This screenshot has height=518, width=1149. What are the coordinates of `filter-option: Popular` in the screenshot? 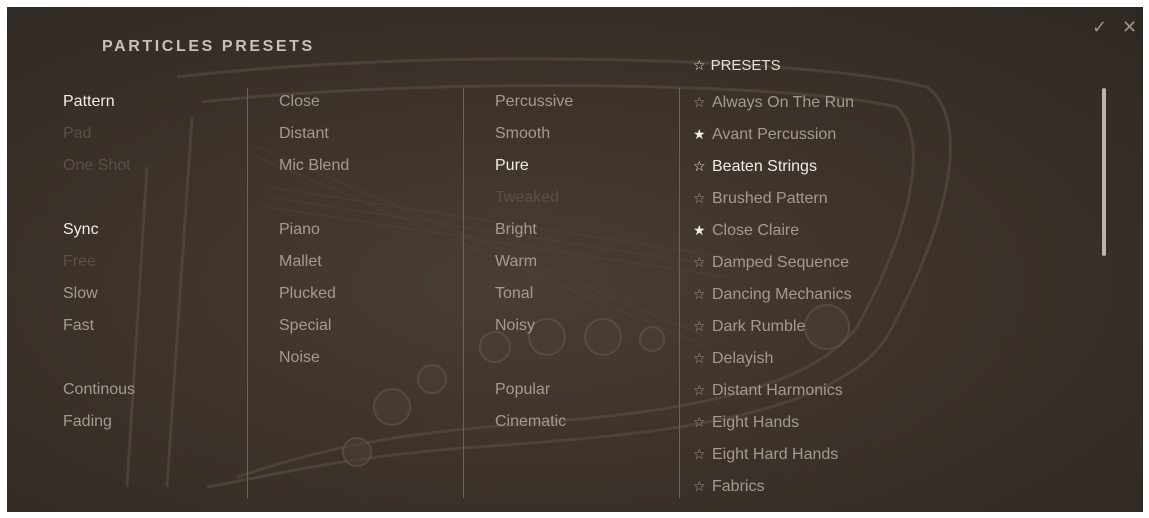 It's located at (522, 390).